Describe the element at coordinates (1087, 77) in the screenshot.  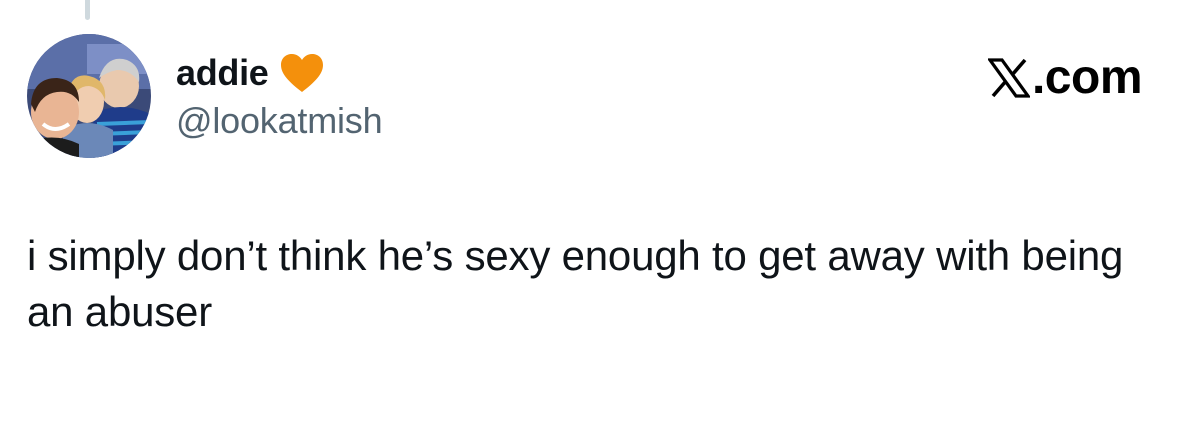
I see `brand-text: .com` at that location.